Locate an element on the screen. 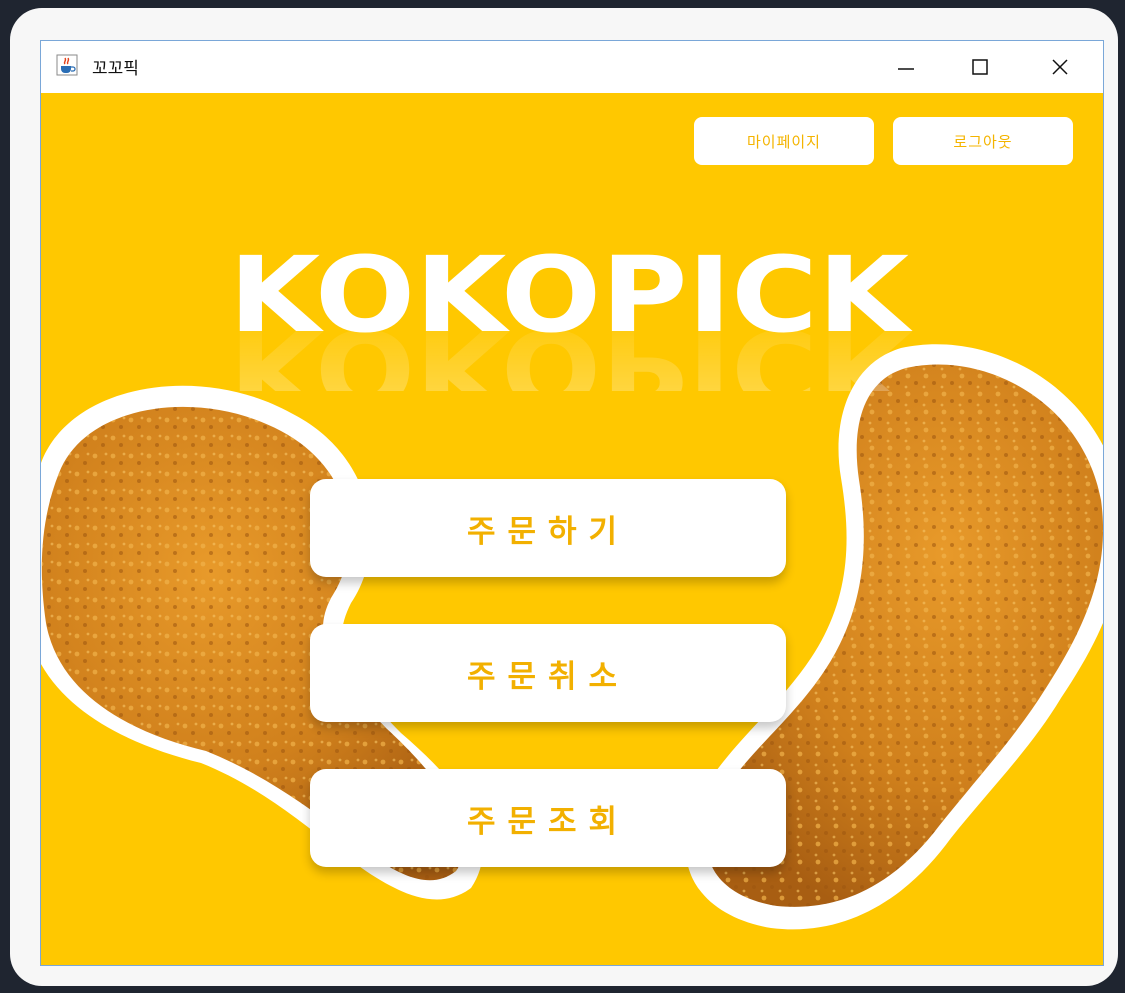  close-button is located at coordinates (1060, 67).